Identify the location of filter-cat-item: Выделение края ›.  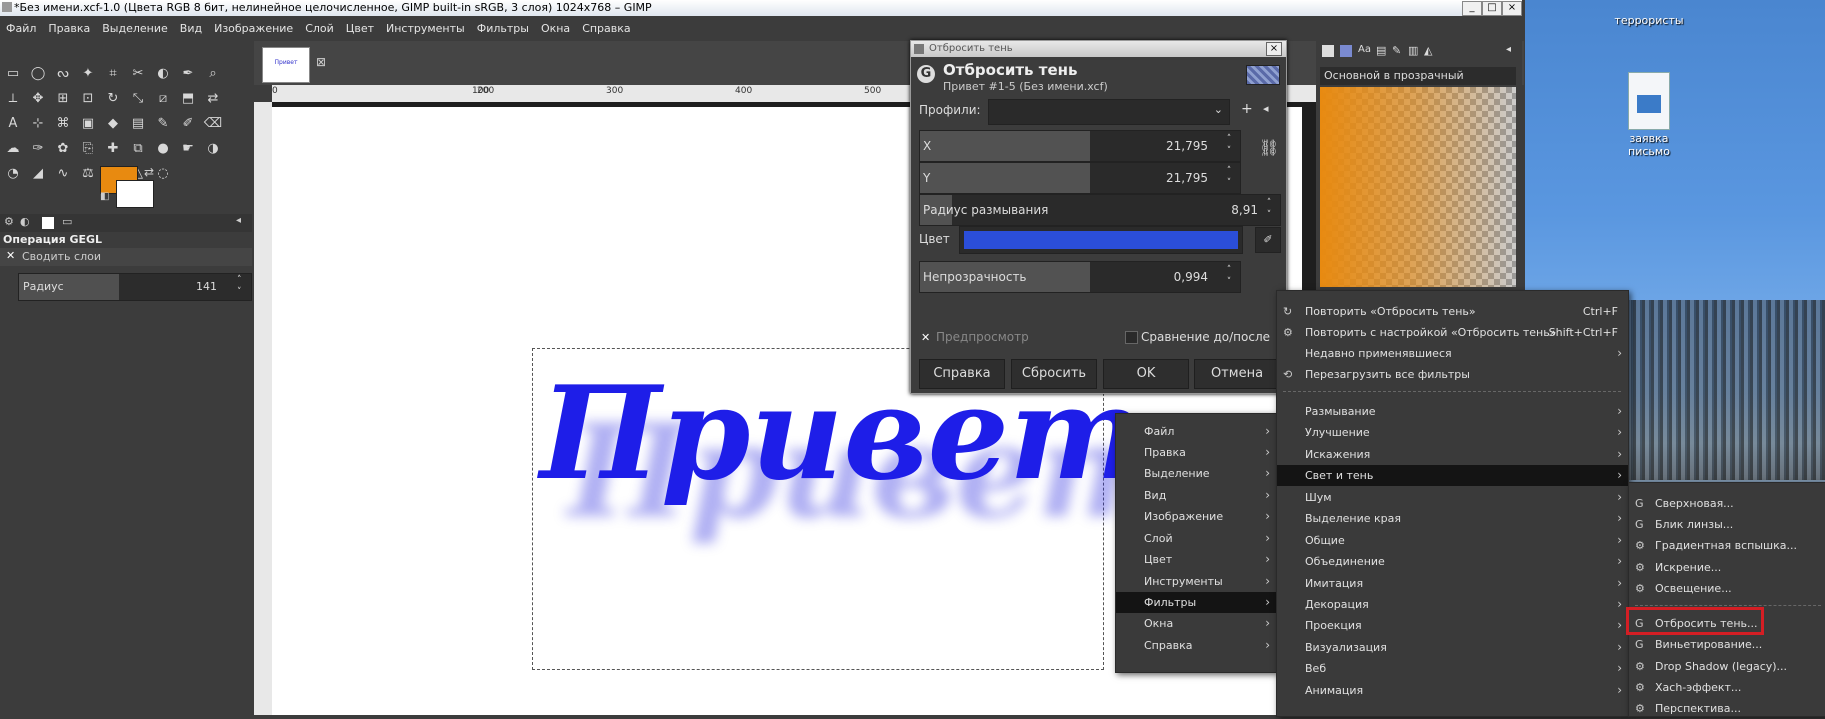
(1452, 518).